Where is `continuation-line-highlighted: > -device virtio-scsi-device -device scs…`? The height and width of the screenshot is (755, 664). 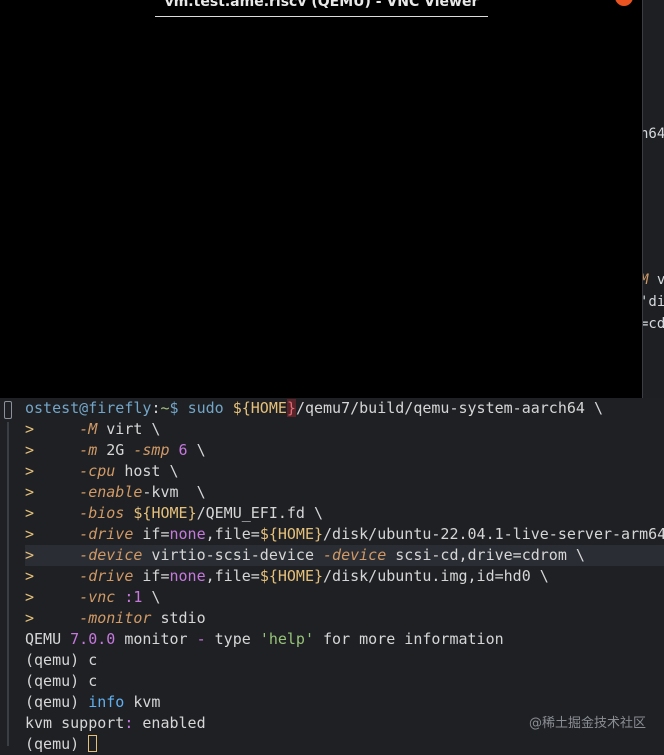
continuation-line-highlighted: > -device virtio-scsi-device -device scs… is located at coordinates (344, 555).